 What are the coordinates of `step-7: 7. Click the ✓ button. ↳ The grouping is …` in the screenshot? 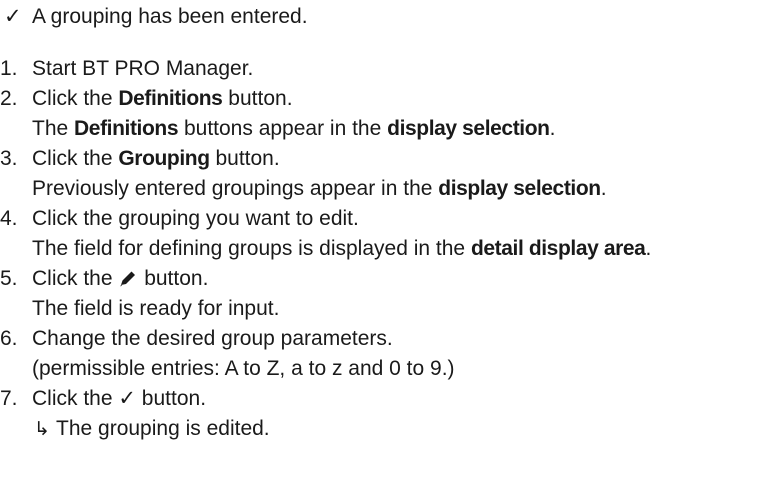 It's located at (390, 414).